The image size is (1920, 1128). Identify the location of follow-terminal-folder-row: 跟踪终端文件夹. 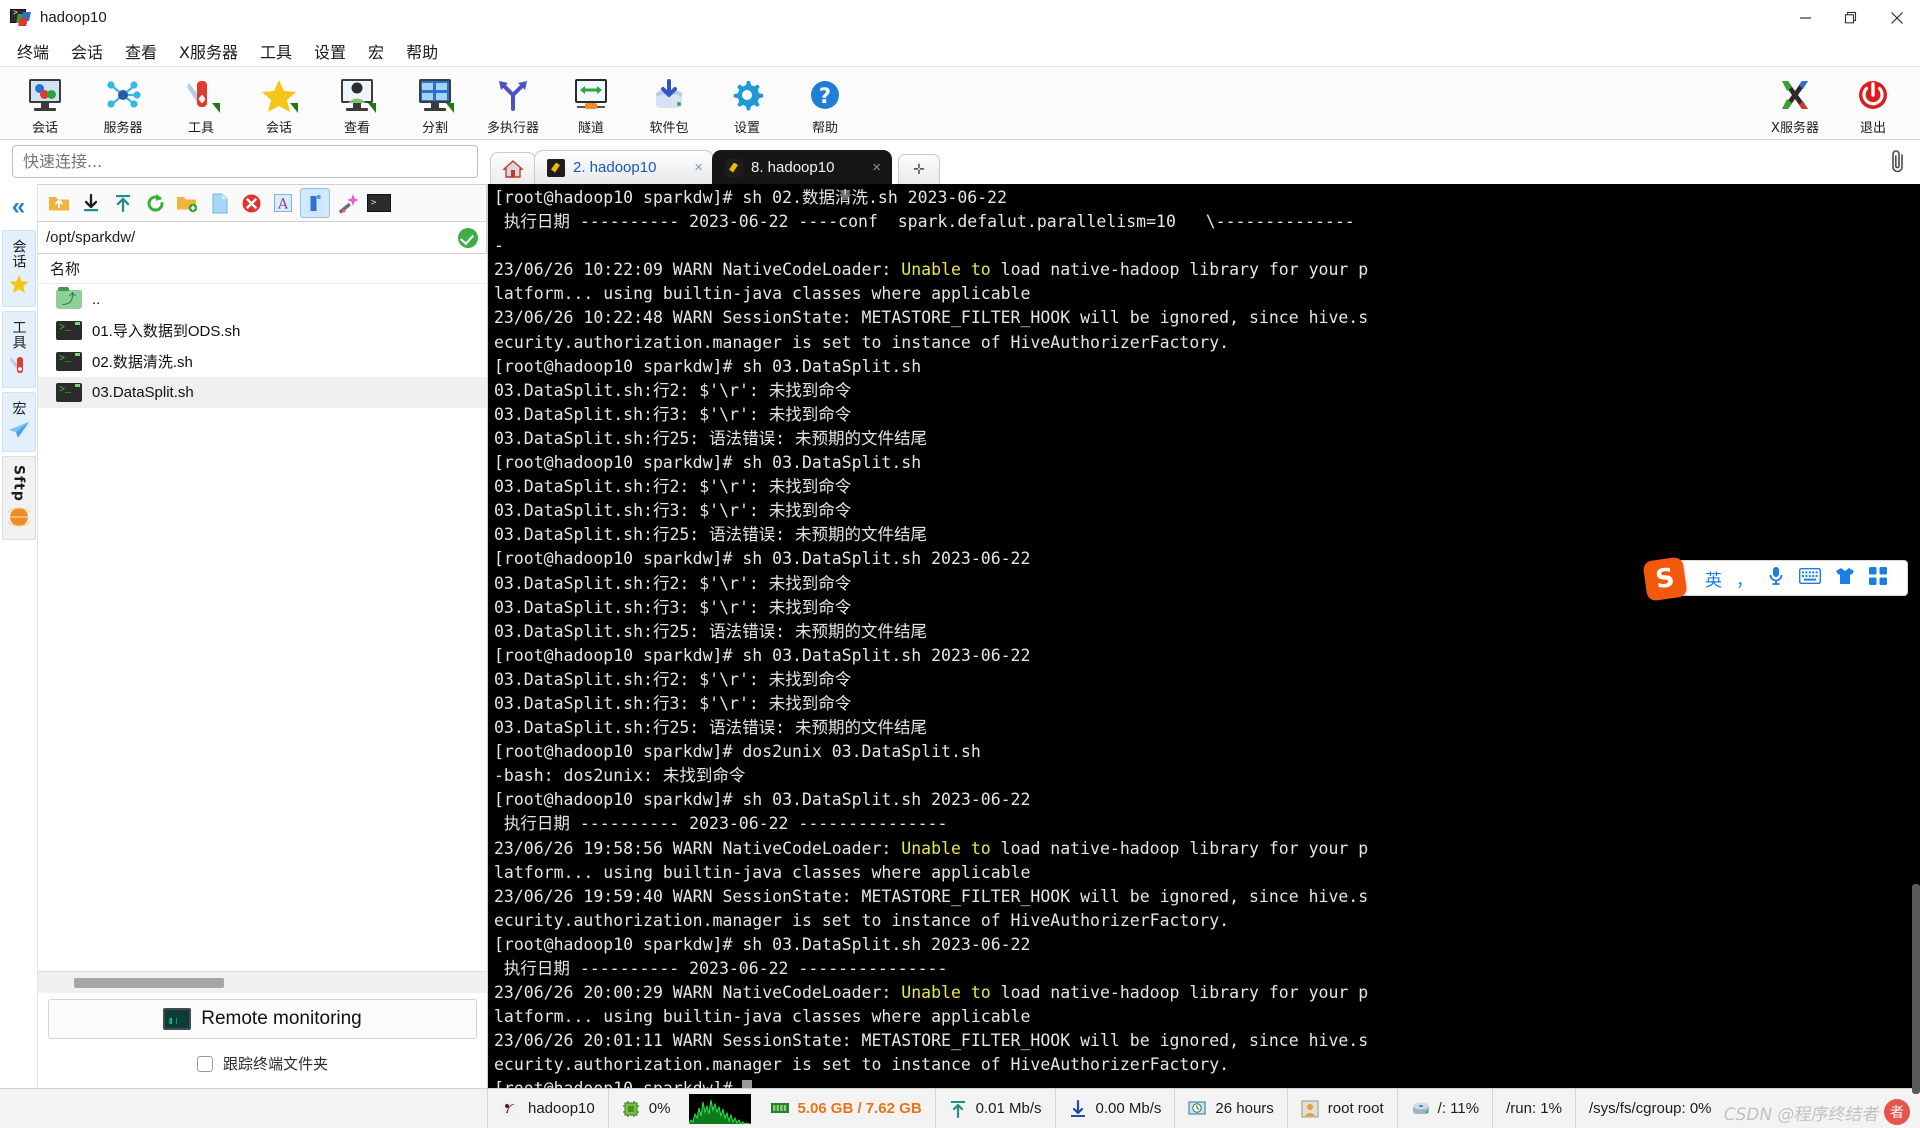
(262, 1065).